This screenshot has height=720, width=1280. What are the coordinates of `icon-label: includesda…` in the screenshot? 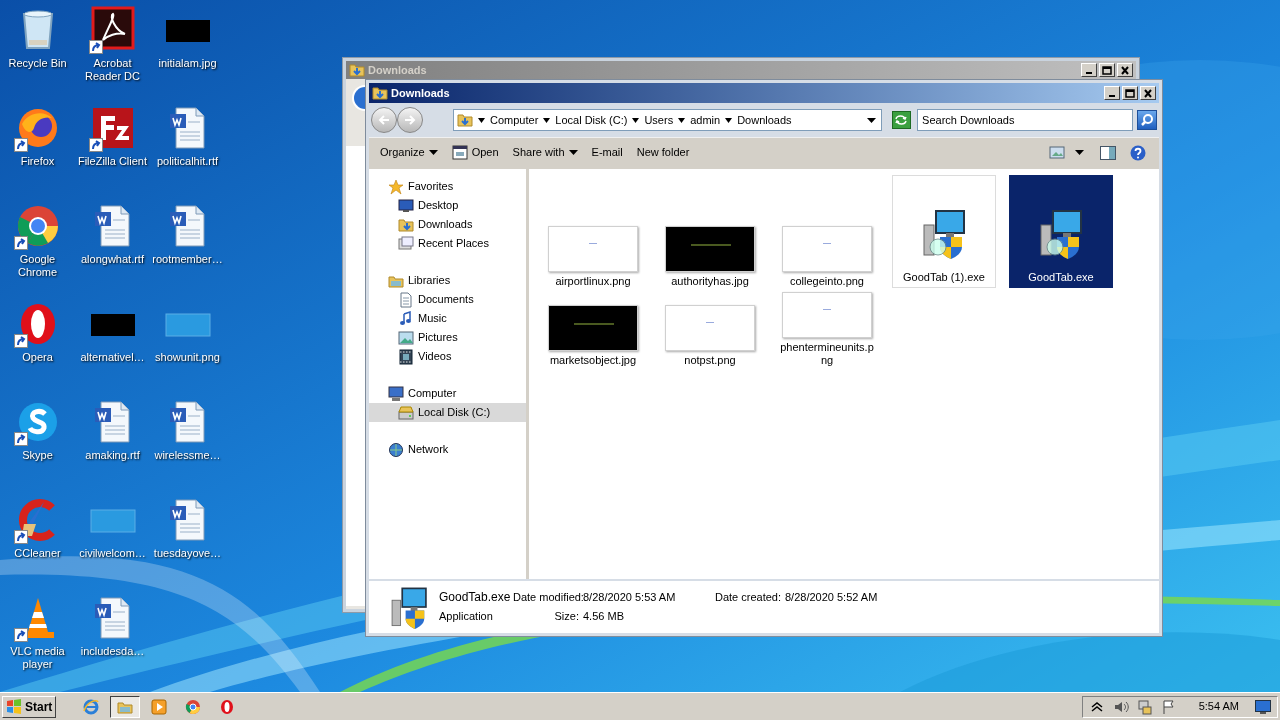 It's located at (112, 651).